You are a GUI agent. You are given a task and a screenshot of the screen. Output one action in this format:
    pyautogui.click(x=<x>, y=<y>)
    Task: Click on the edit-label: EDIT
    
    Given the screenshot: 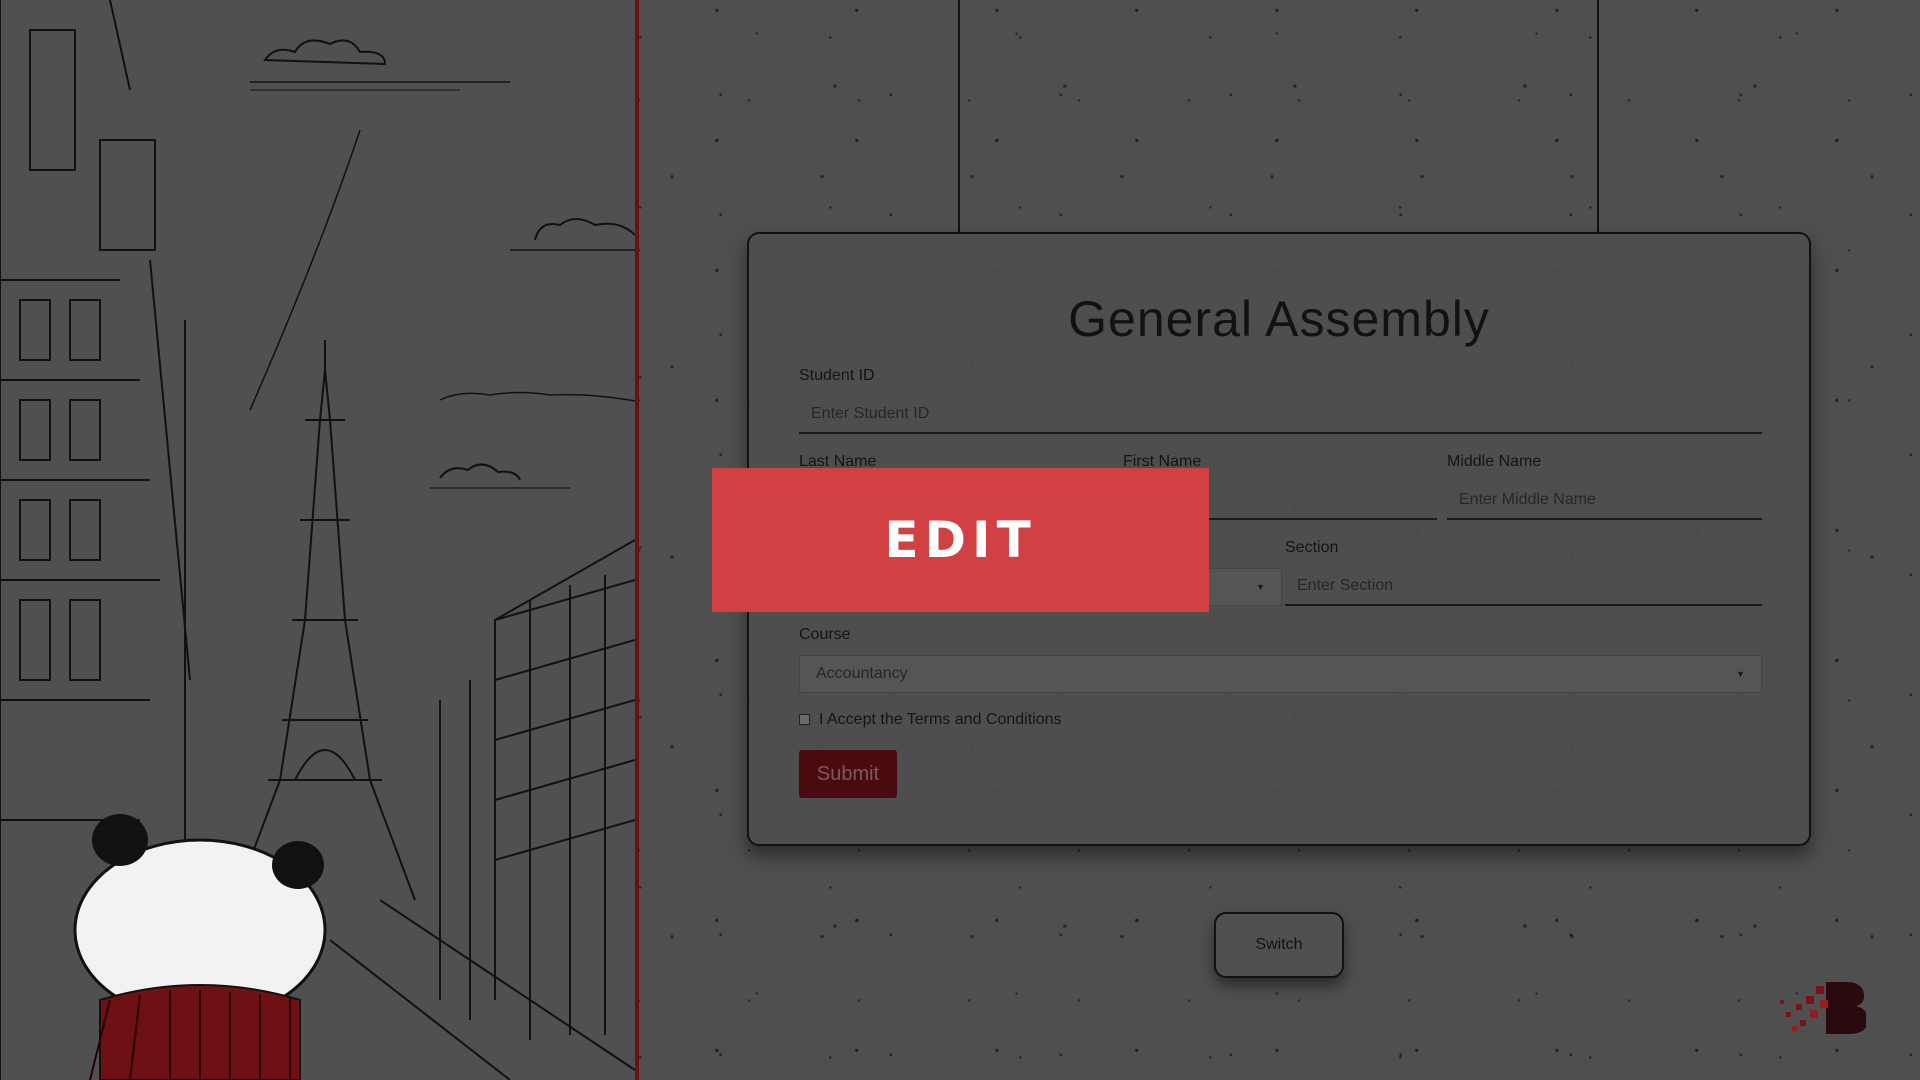 What is the action you would take?
    pyautogui.click(x=960, y=540)
    